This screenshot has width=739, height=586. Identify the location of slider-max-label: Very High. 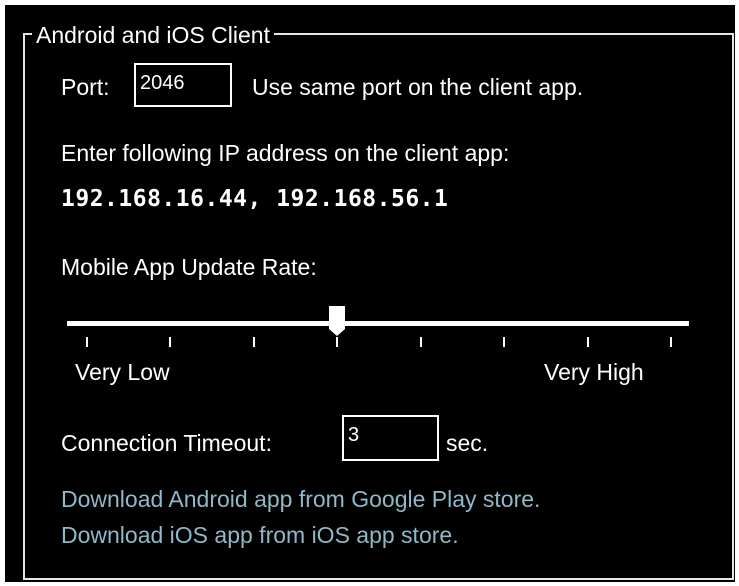
(594, 372).